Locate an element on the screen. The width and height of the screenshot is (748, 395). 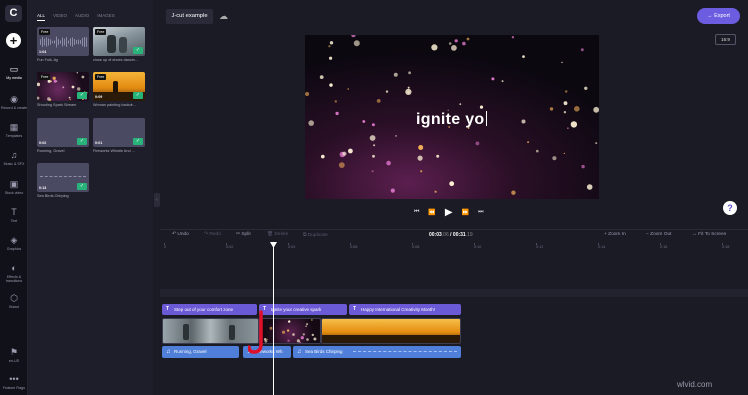
text-clip-label: Step out of your comfort zone is located at coordinates (204, 309).